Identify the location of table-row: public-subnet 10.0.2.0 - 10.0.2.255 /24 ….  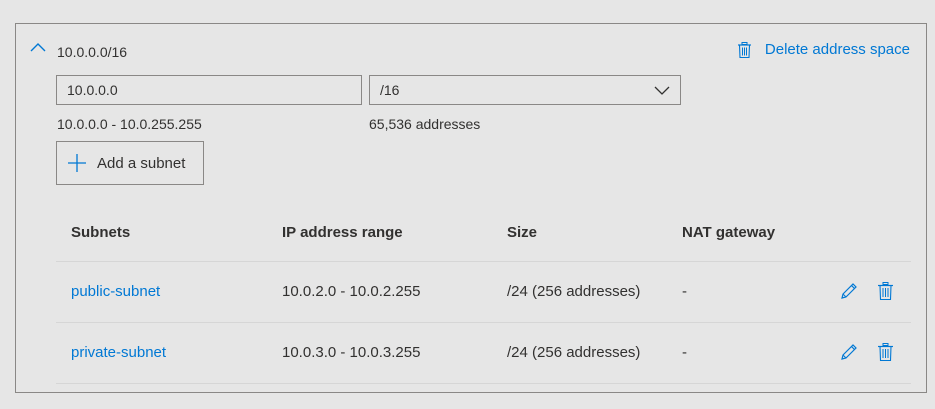
(483, 292).